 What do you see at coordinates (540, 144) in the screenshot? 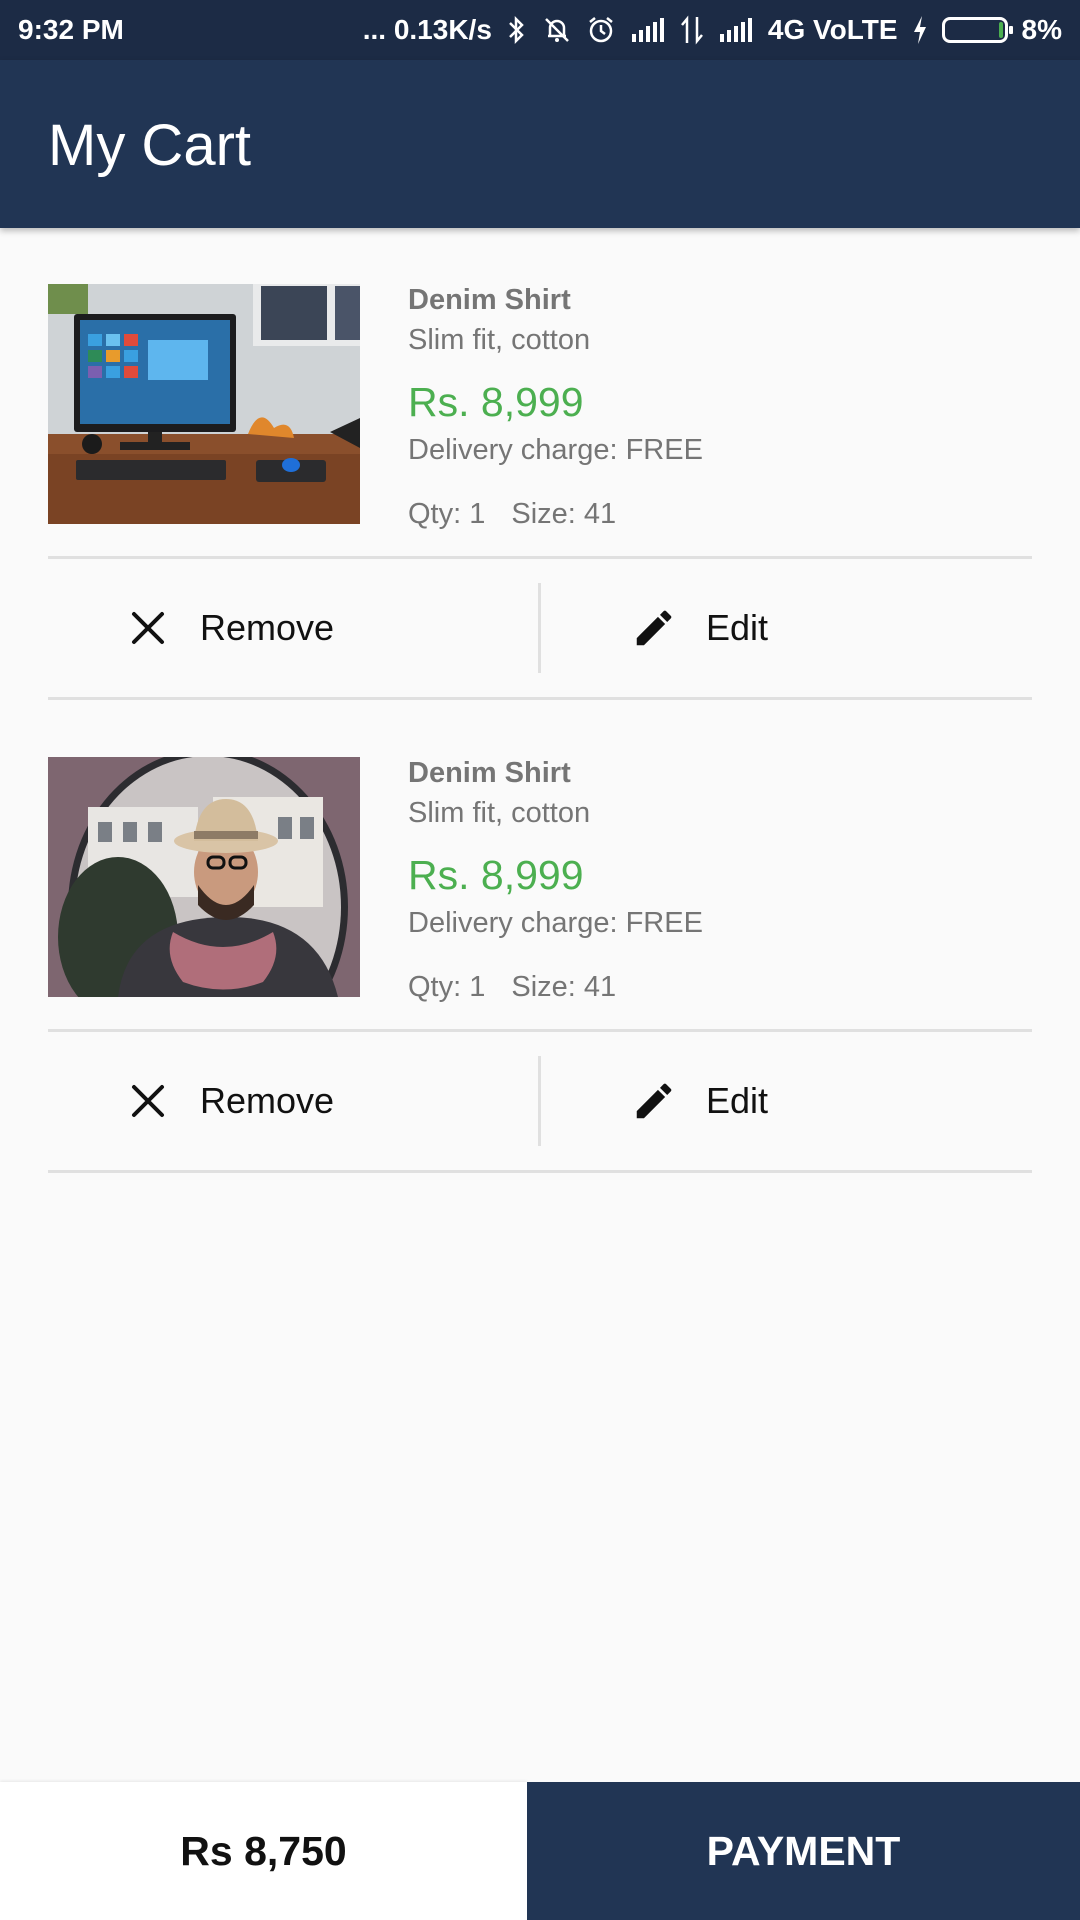
I see `app-bar: My Cart` at bounding box center [540, 144].